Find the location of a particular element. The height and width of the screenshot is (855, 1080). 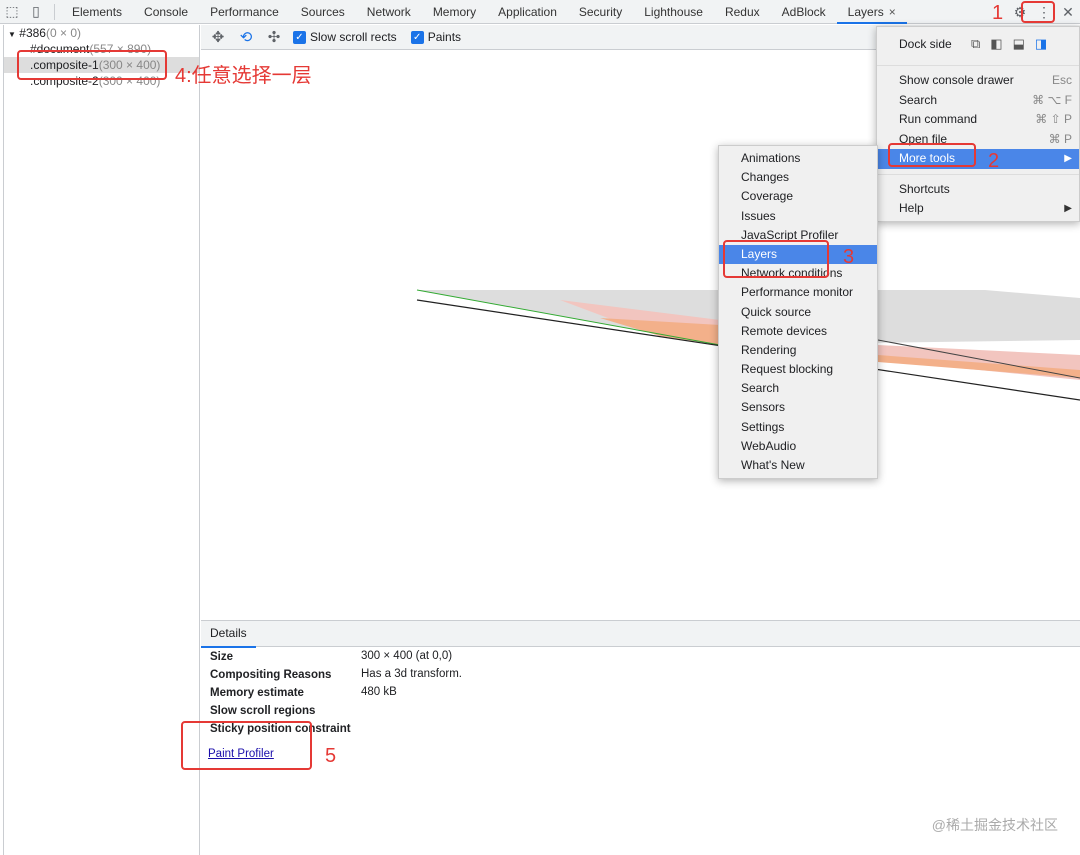

checkbox-label: Paints is located at coordinates (444, 37).